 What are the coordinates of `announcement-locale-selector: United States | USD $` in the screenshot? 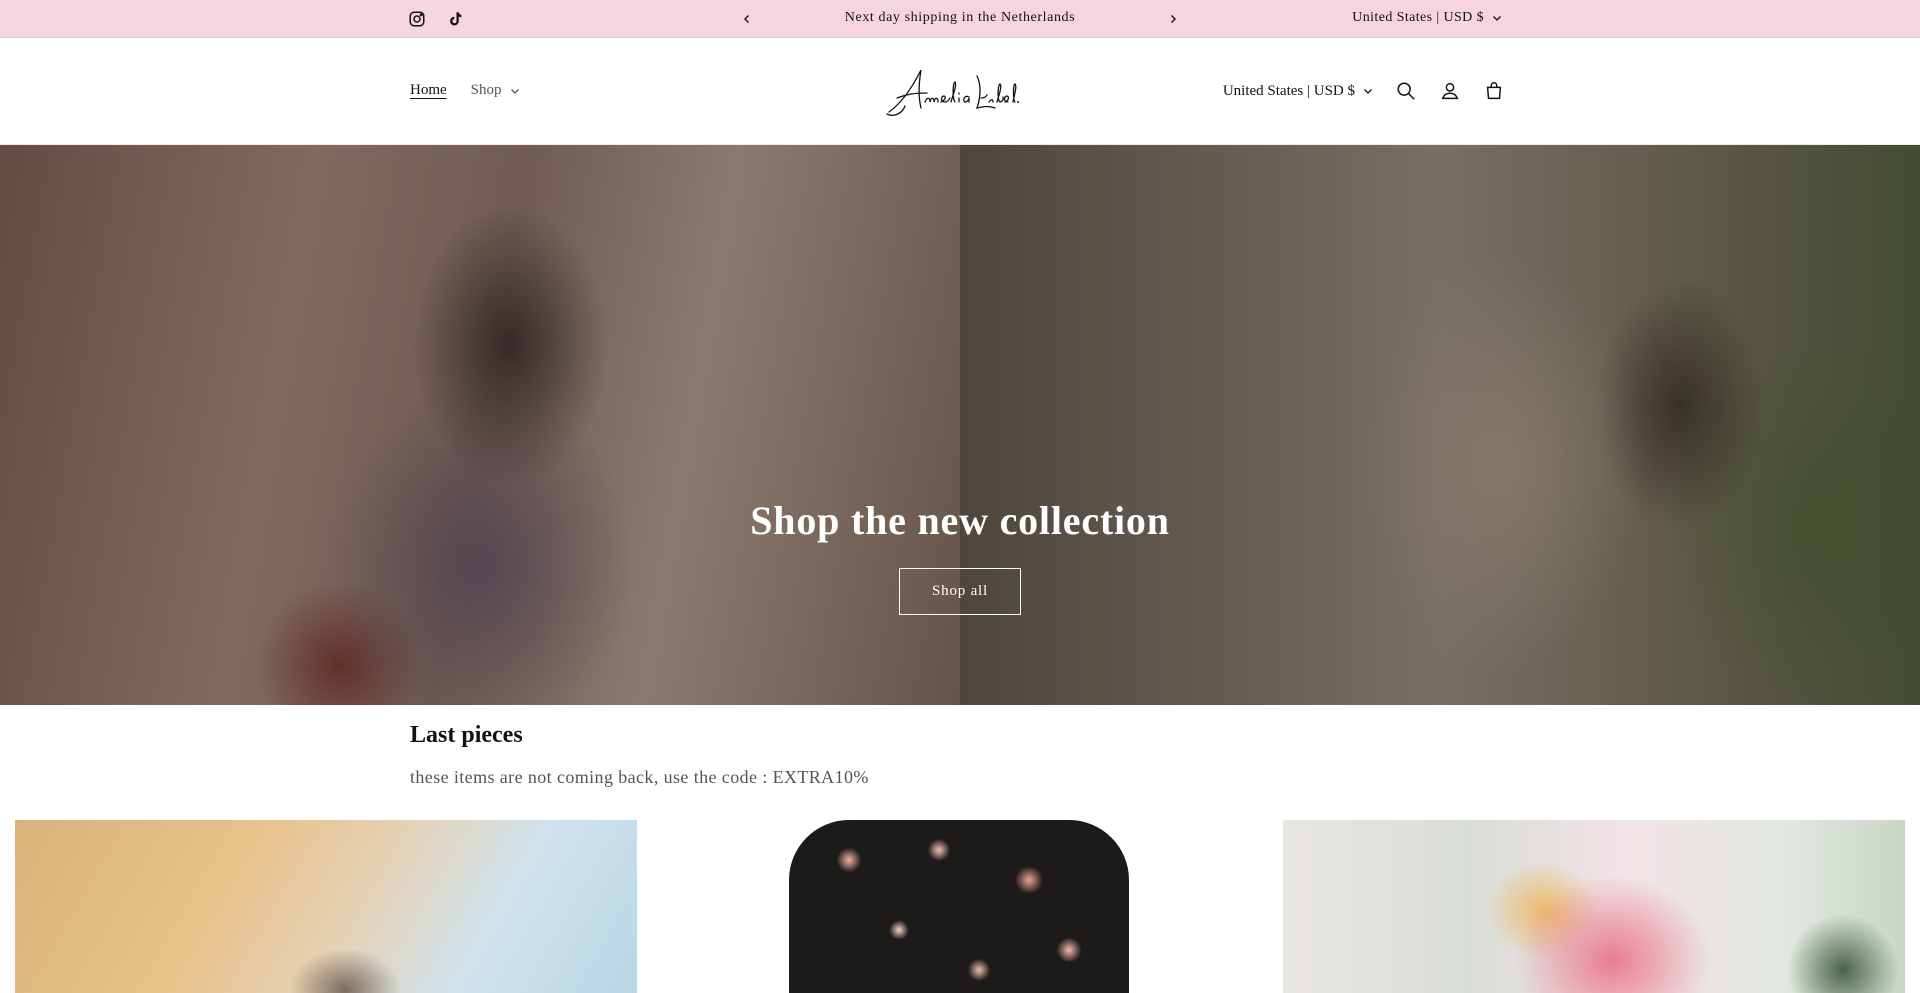 It's located at (1427, 18).